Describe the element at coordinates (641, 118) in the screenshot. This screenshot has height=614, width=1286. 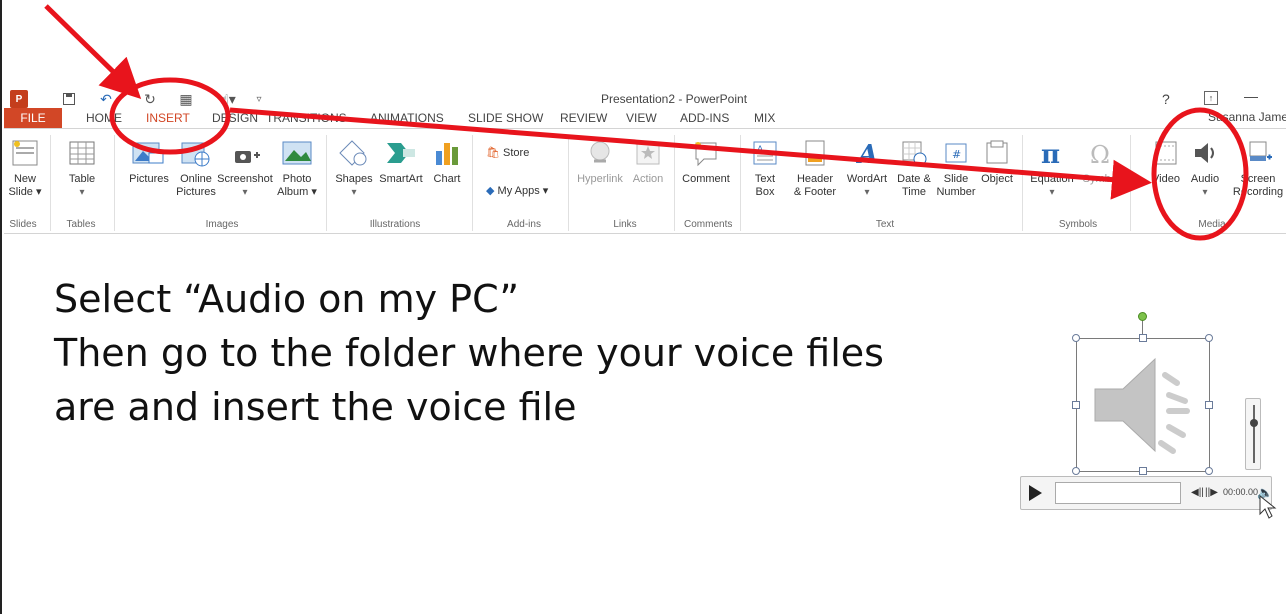
I see `tab-view: VIEW` at that location.